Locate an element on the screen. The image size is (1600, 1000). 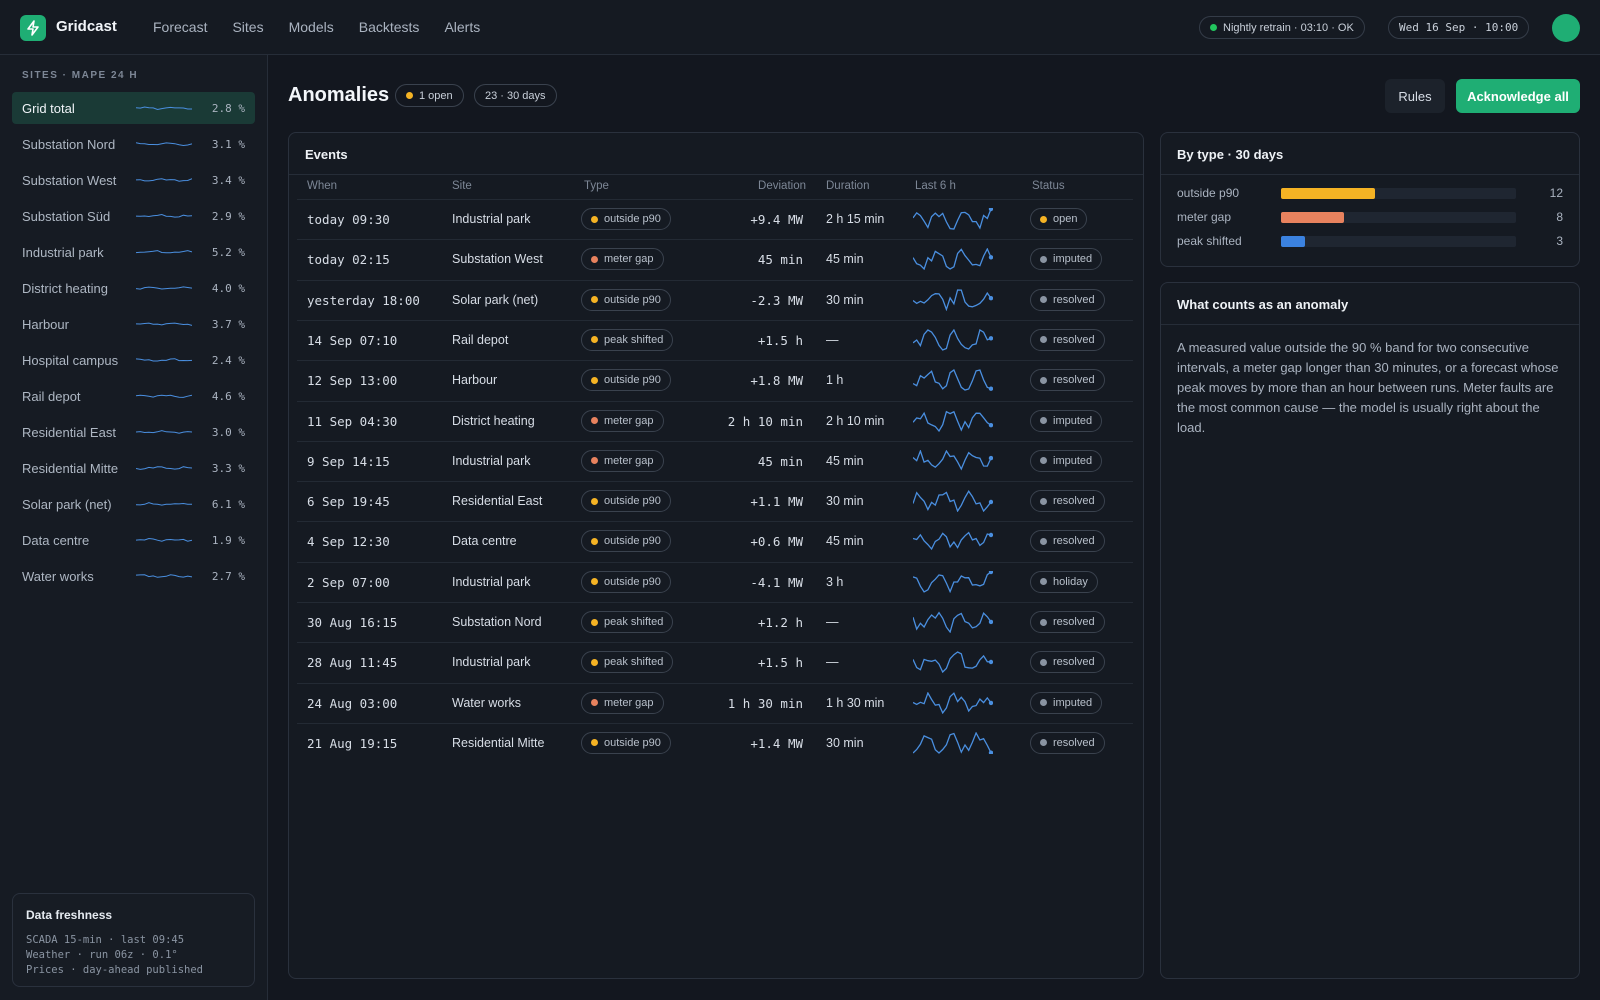
count-badge: 23 · 30 days is located at coordinates (515, 95).